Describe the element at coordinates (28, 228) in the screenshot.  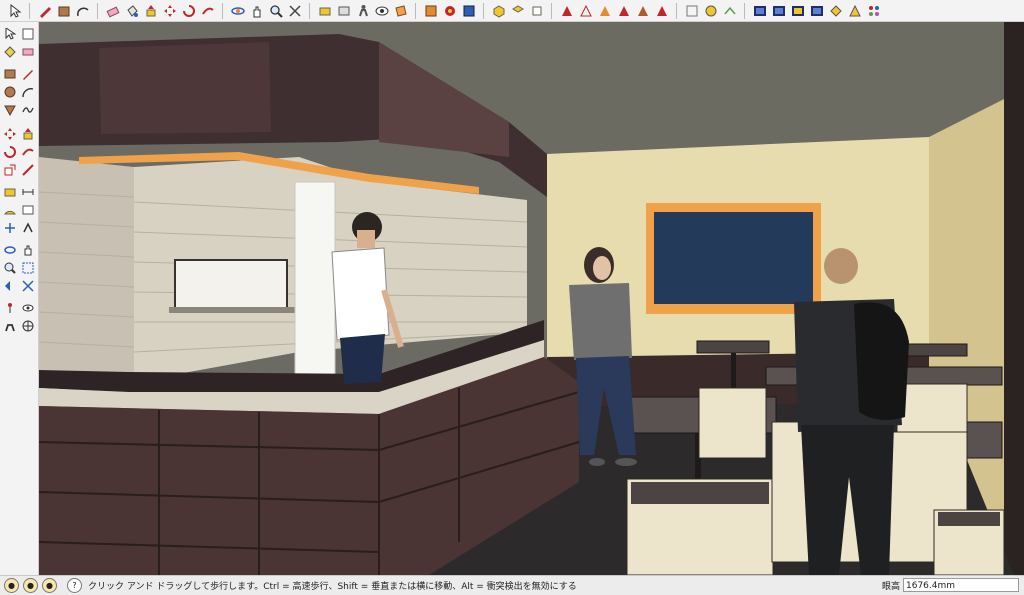
I see `3d-text-icon` at that location.